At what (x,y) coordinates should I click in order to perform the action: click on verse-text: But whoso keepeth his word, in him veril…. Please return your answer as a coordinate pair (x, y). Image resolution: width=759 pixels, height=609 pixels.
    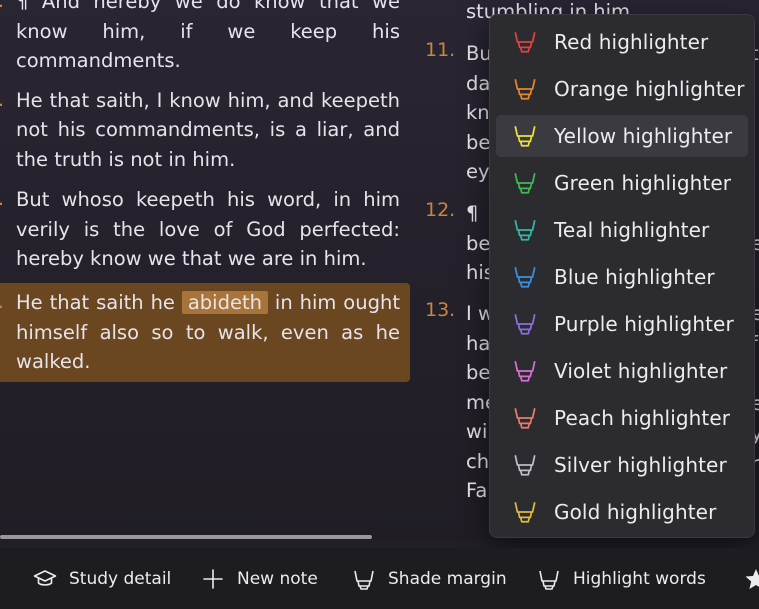
    Looking at the image, I should click on (208, 229).